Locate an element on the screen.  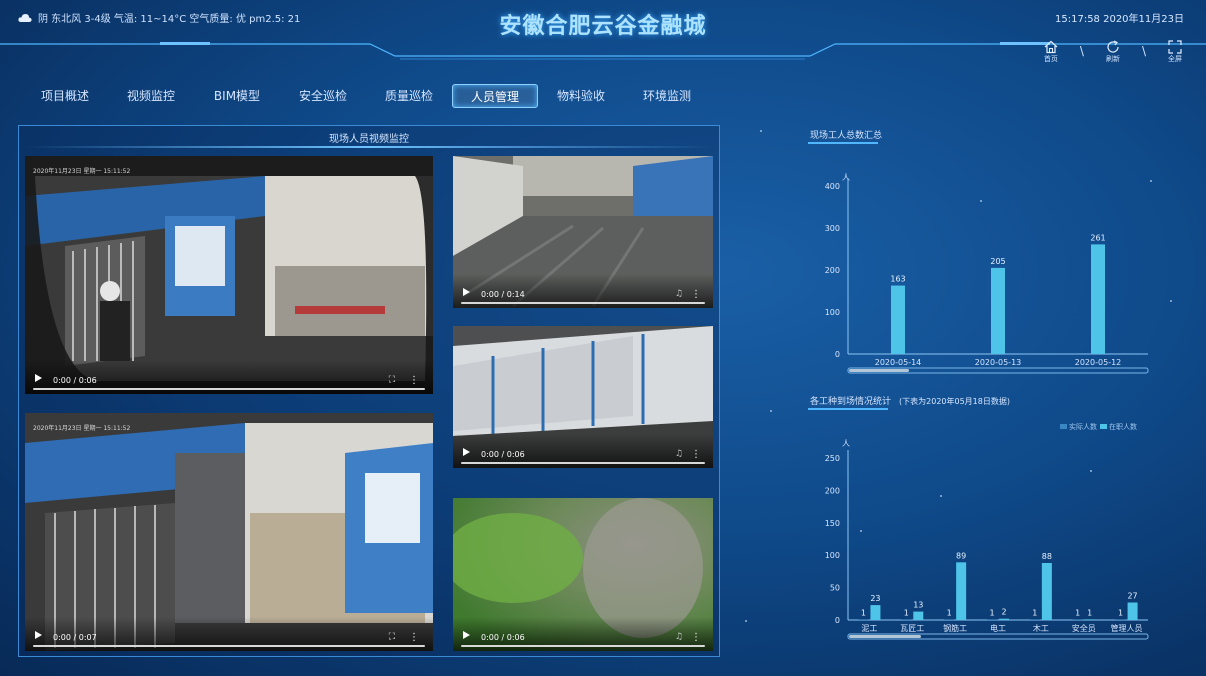
bar-value-label: 205 is located at coordinates (997, 261).